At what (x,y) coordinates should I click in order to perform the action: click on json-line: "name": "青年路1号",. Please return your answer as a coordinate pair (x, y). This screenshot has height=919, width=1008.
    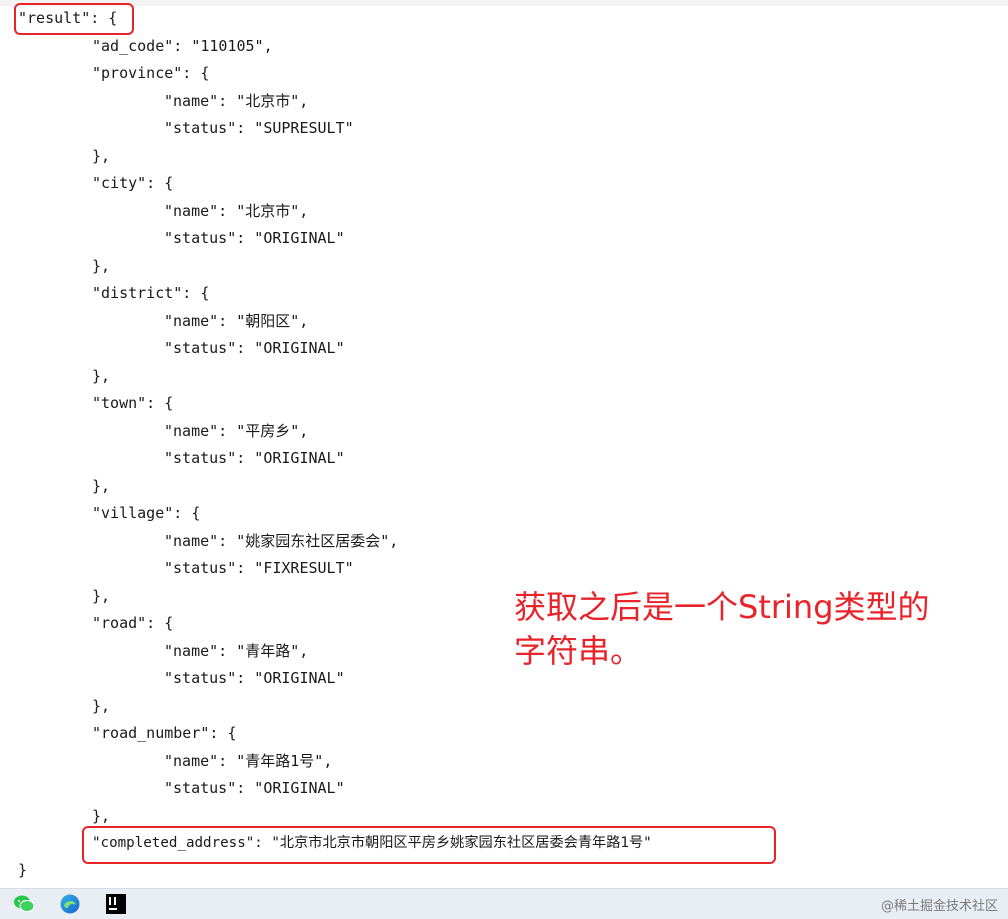
    Looking at the image, I should click on (248, 761).